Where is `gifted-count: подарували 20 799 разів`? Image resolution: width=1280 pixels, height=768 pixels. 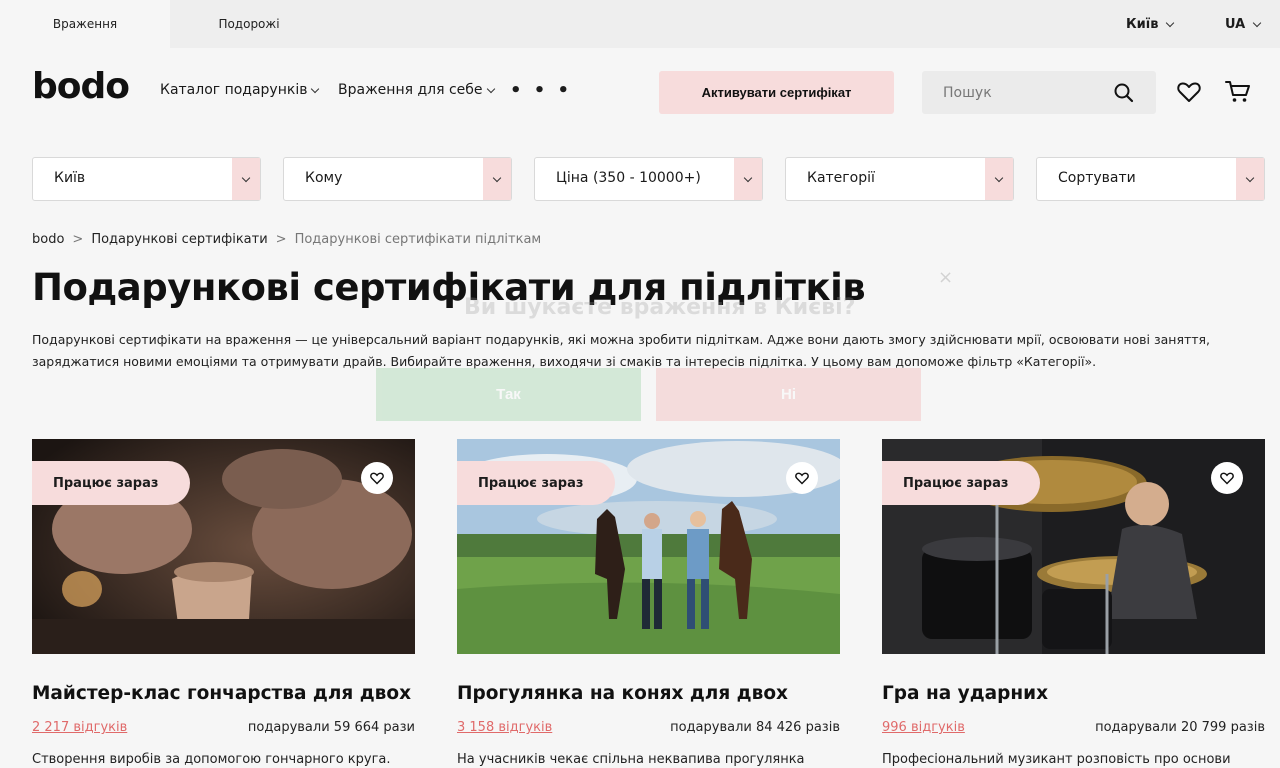
gifted-count: подарували 20 799 разів is located at coordinates (1180, 727).